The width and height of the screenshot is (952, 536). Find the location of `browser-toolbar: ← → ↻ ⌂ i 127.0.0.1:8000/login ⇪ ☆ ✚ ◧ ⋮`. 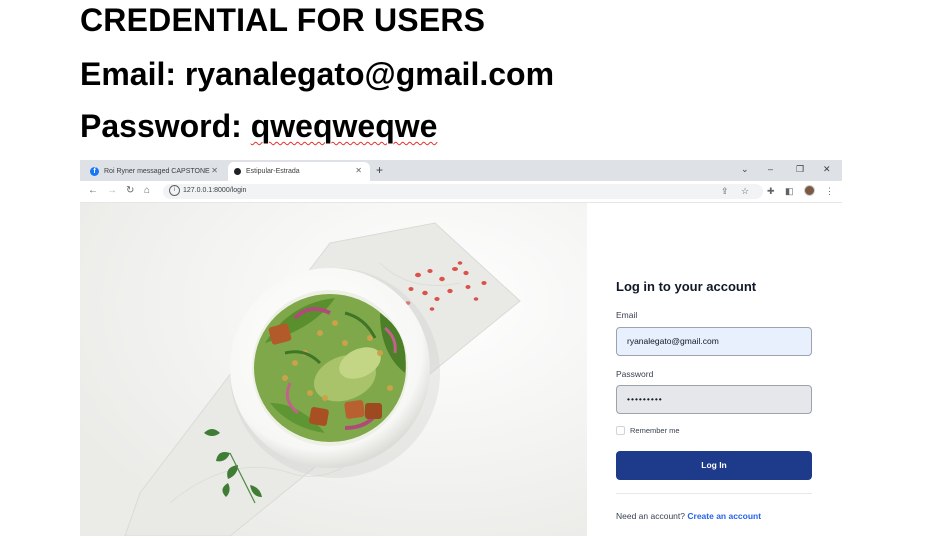

browser-toolbar: ← → ↻ ⌂ i 127.0.0.1:8000/login ⇪ ☆ ✚ ◧ ⋮ is located at coordinates (461, 192).